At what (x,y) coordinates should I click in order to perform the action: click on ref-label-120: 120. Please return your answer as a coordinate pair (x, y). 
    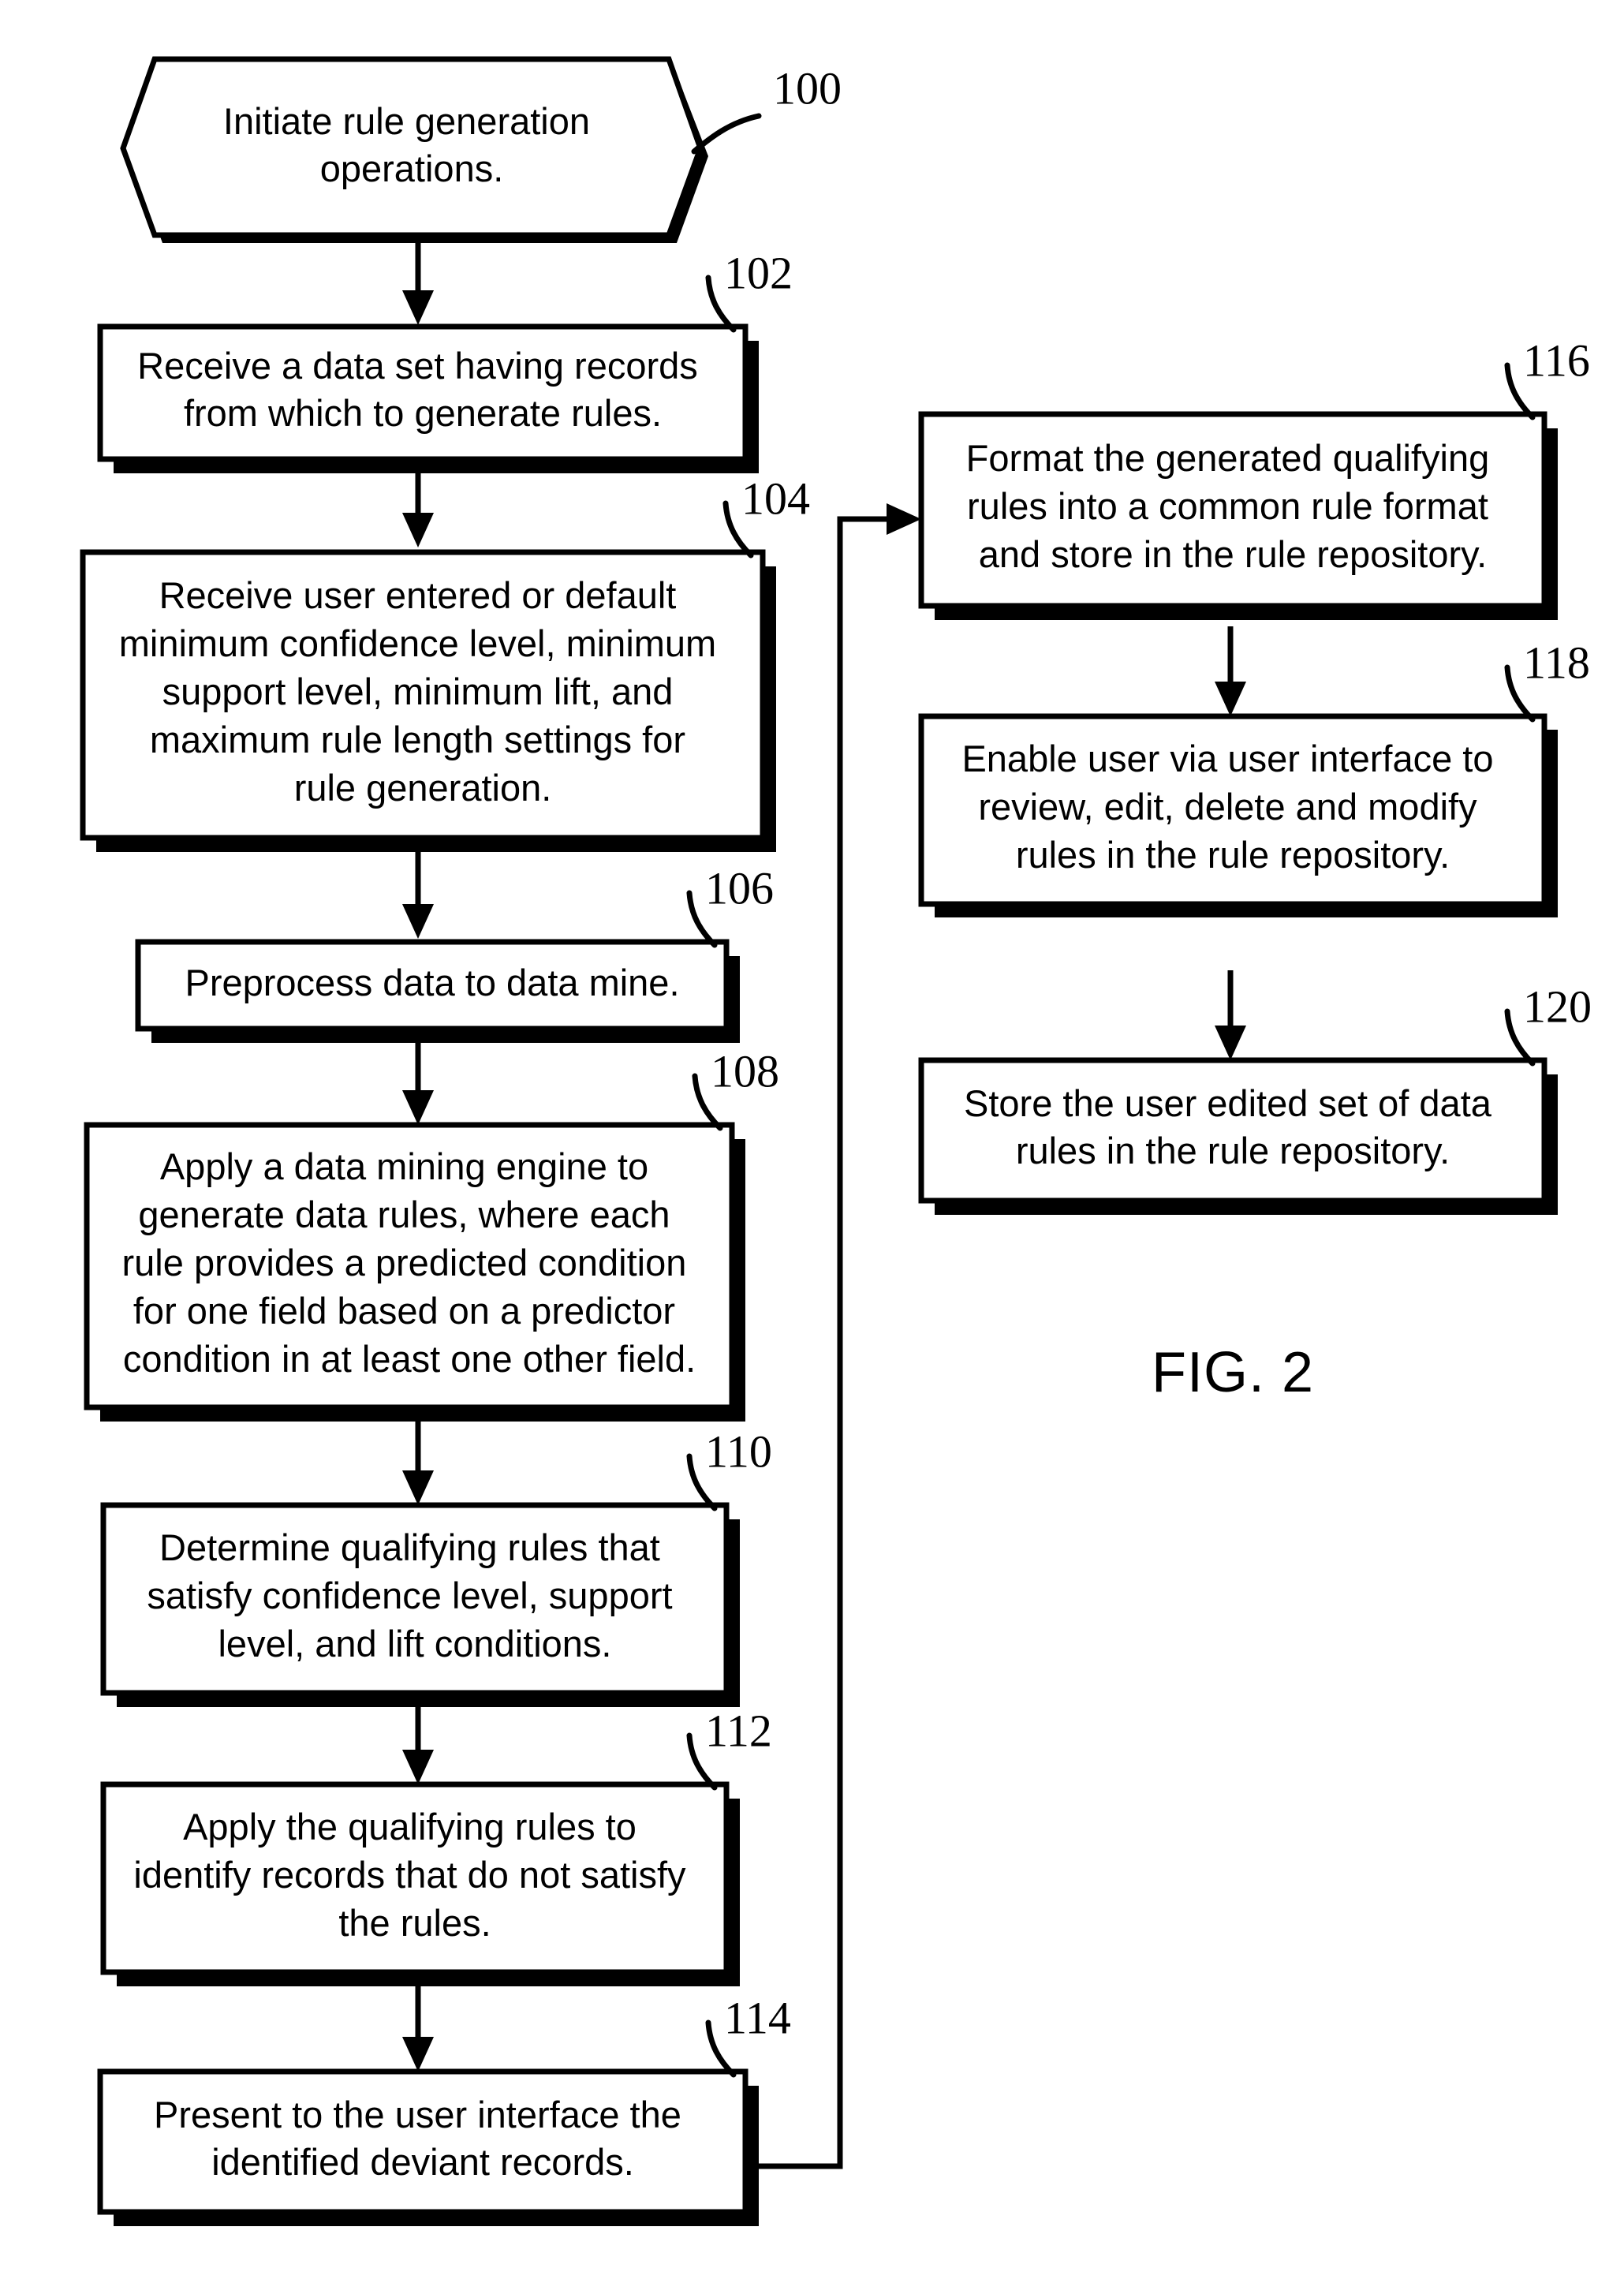
    Looking at the image, I should click on (1557, 1006).